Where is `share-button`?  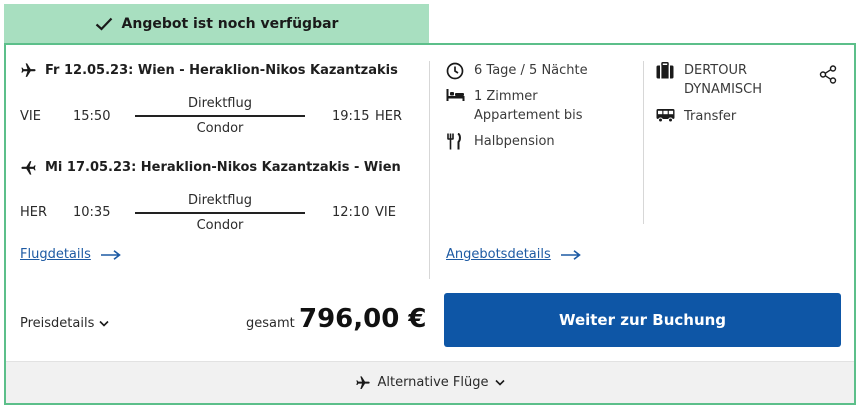 share-button is located at coordinates (828, 76).